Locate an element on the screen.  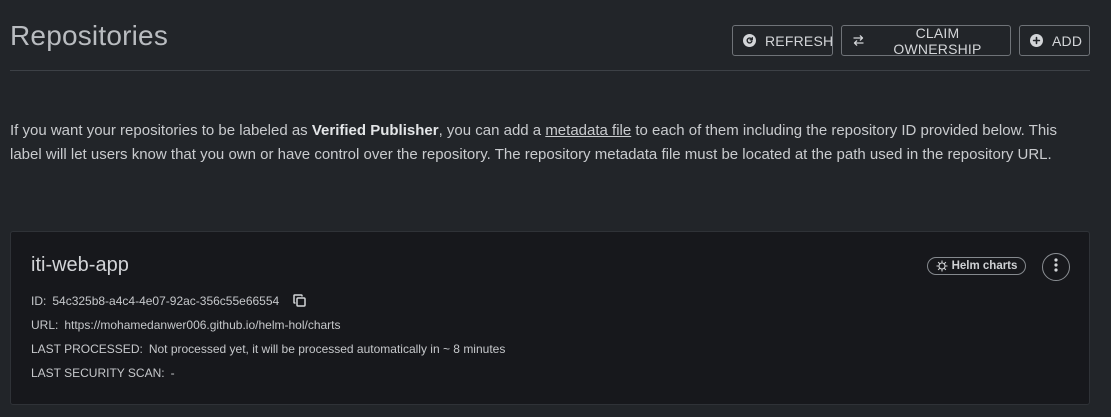
copy-id-button is located at coordinates (299, 302).